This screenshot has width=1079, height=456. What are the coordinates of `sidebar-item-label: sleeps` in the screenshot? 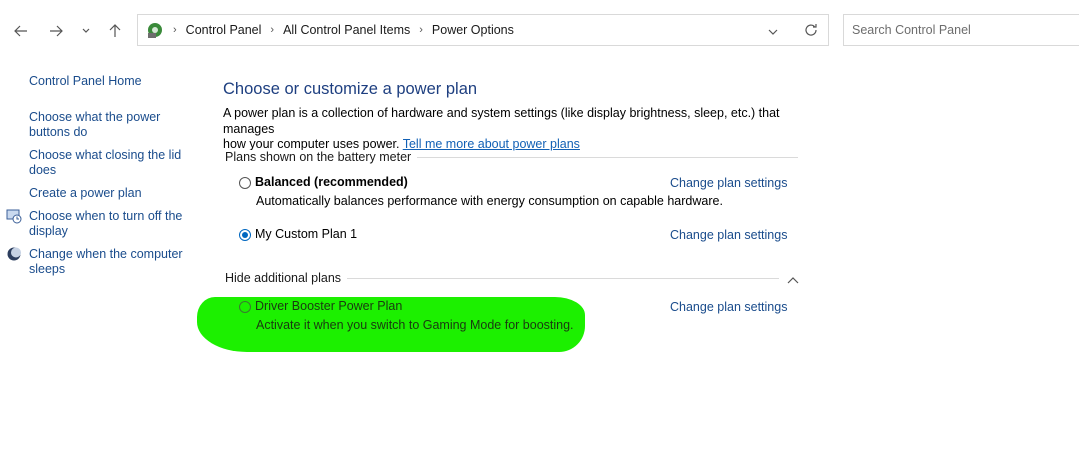 It's located at (47, 269).